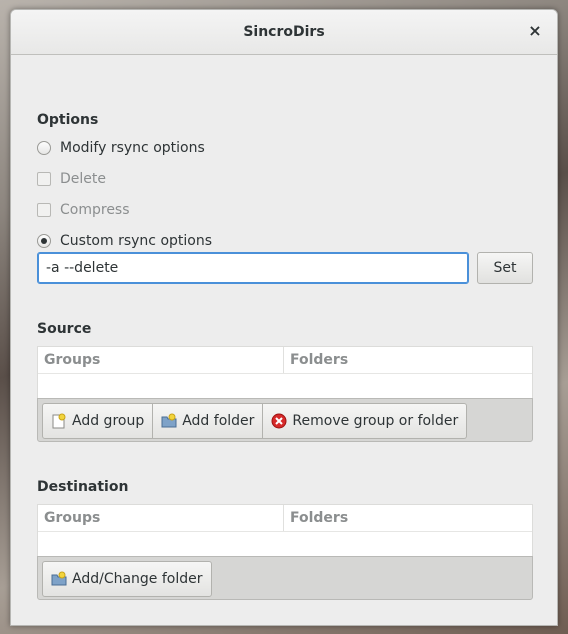 The image size is (568, 634). I want to click on add-folder-icon, so click(169, 421).